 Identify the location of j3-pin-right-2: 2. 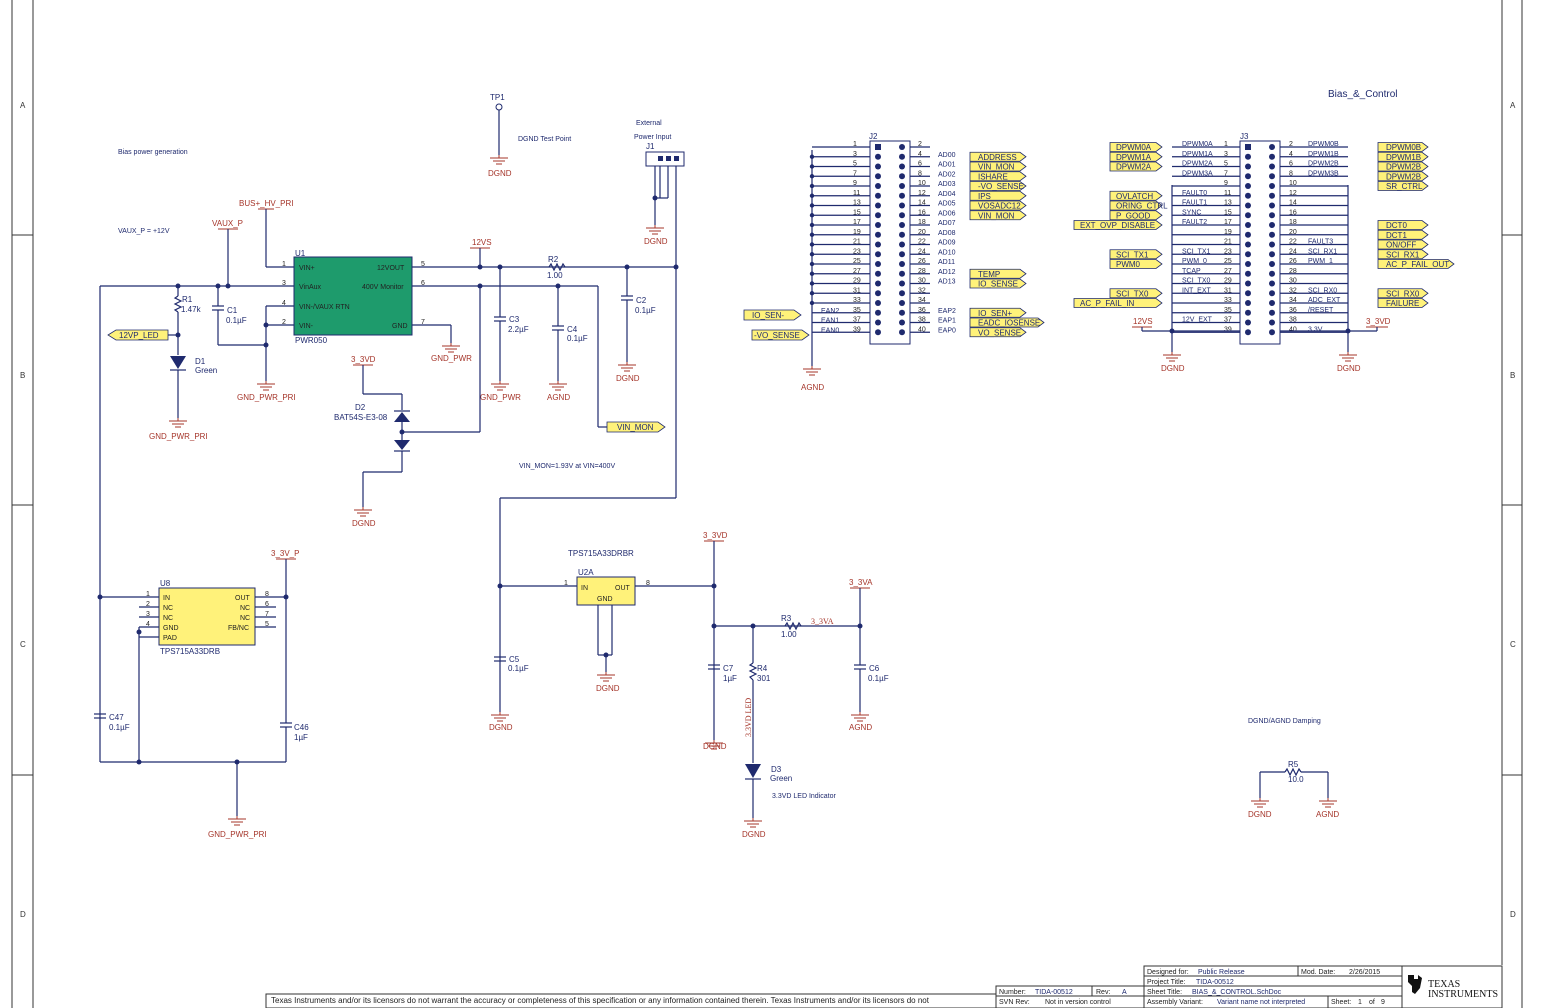
(1291, 144).